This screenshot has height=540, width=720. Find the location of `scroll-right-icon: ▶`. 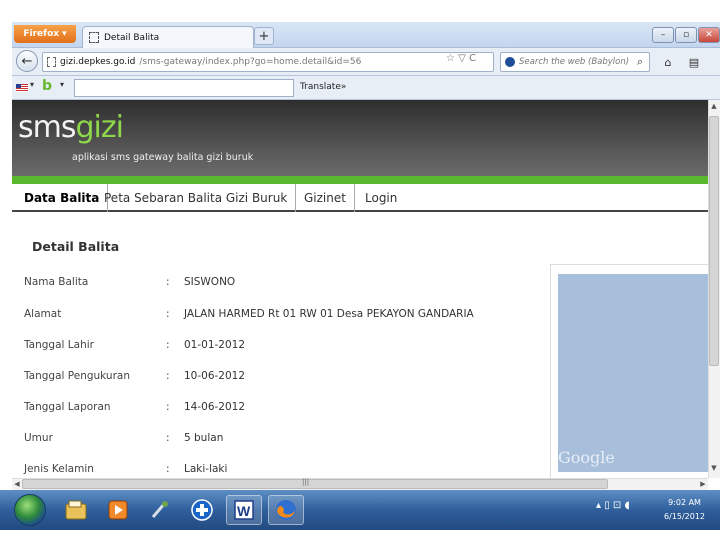

scroll-right-icon: ▶ is located at coordinates (703, 484).